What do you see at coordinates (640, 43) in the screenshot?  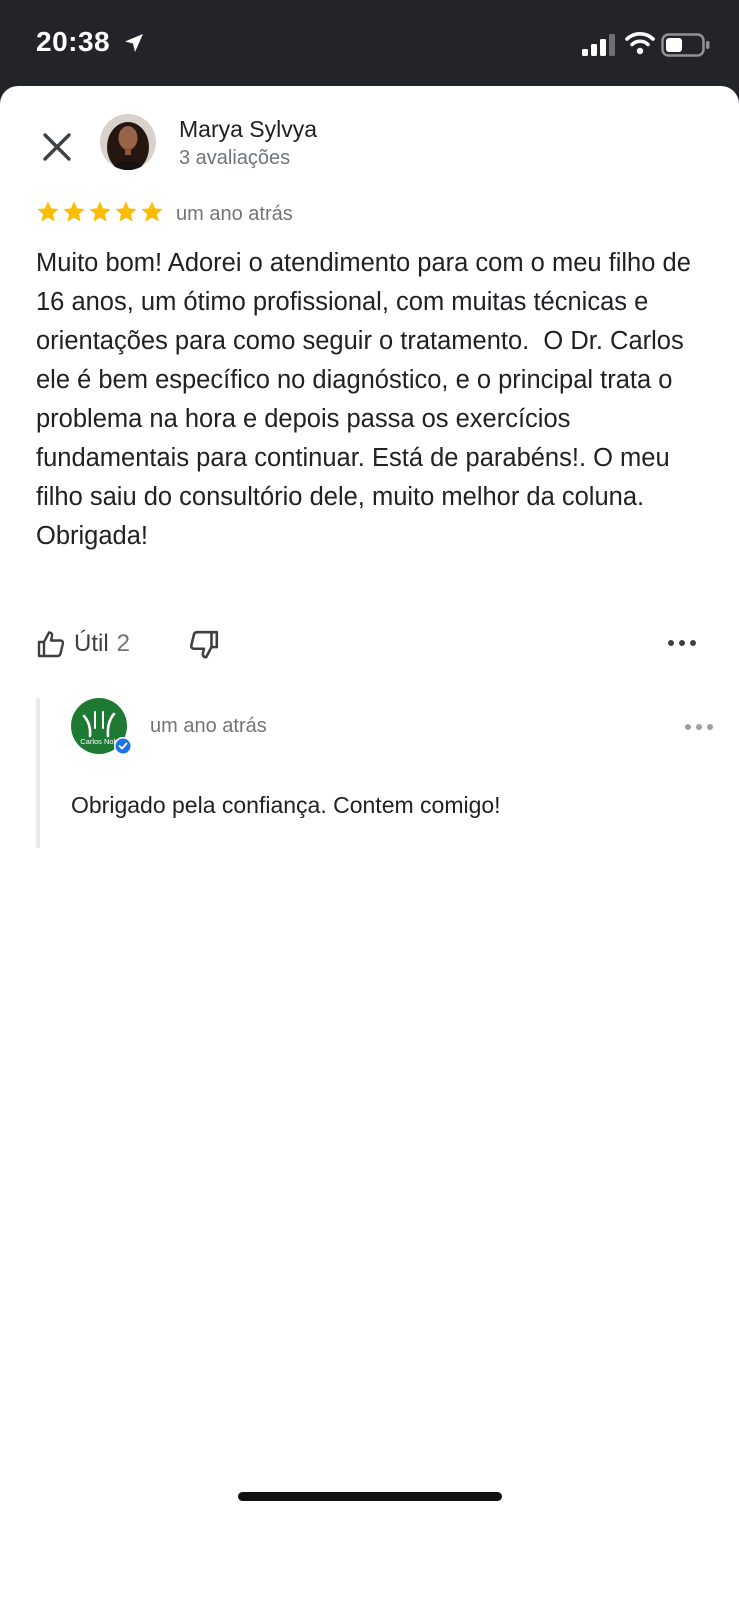 I see `wifi-icon` at bounding box center [640, 43].